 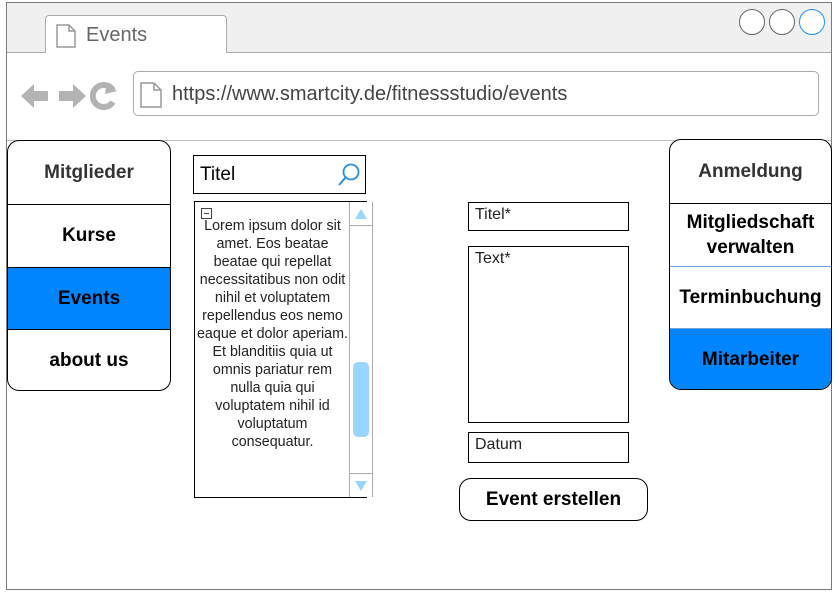 I want to click on menu-item-mitarbeiter: Mitarbeiter, so click(x=750, y=358).